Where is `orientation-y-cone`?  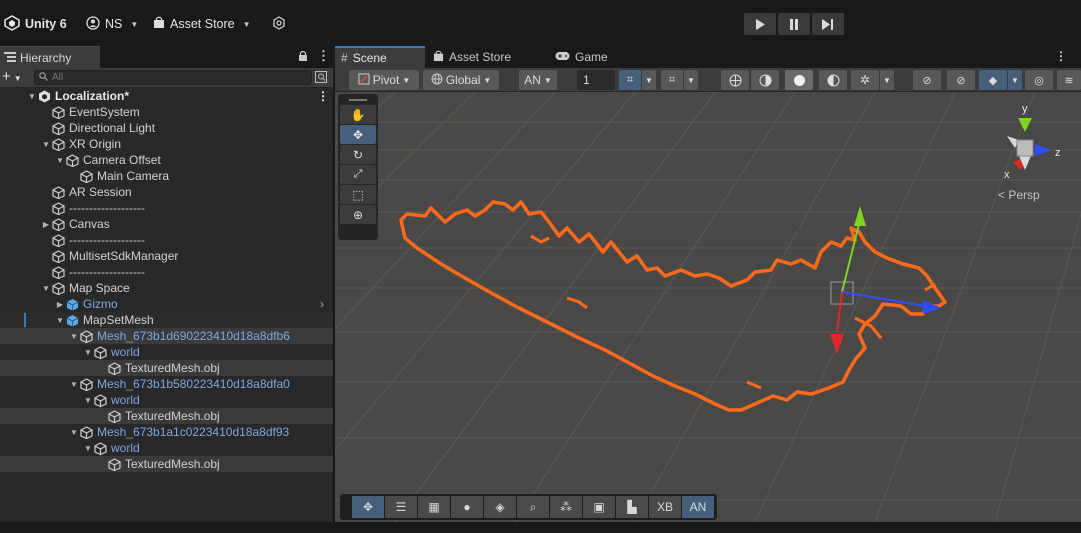 orientation-y-cone is located at coordinates (1025, 125).